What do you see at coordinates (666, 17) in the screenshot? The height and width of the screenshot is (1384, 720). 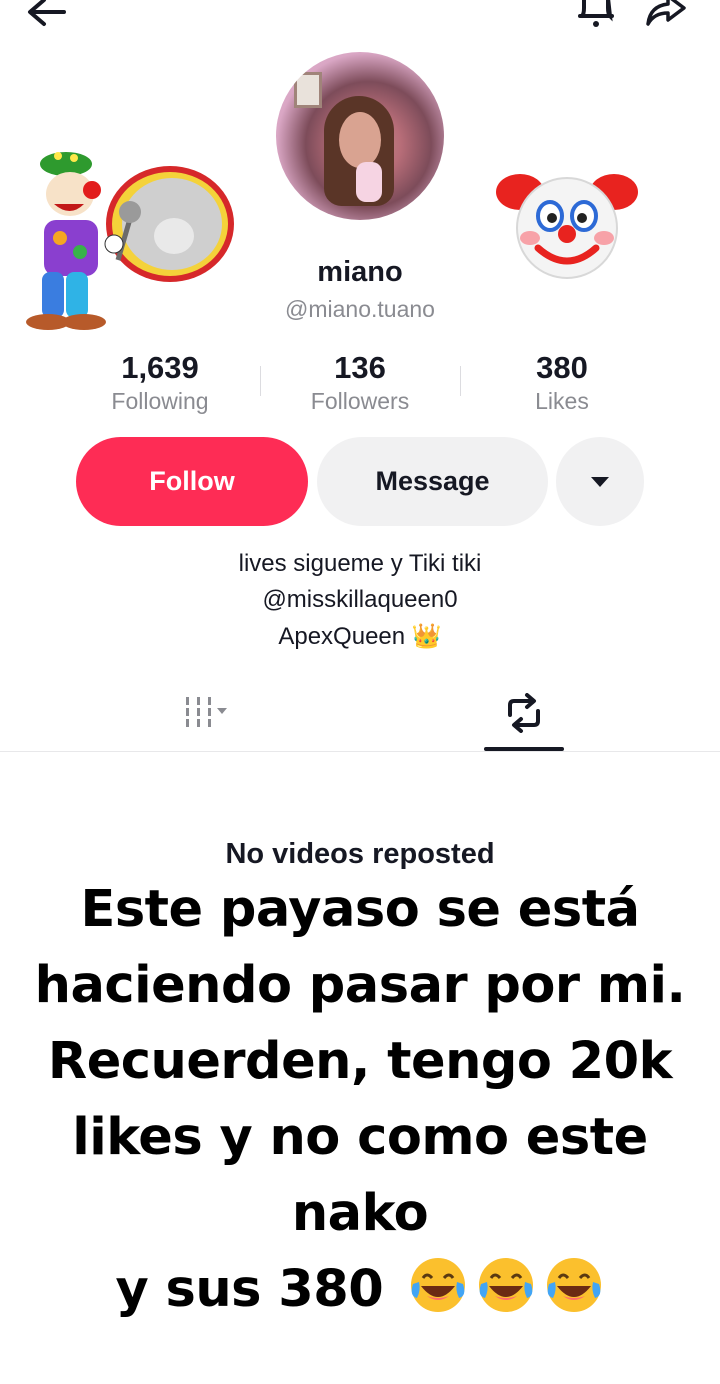 I see `share-arrow-icon` at bounding box center [666, 17].